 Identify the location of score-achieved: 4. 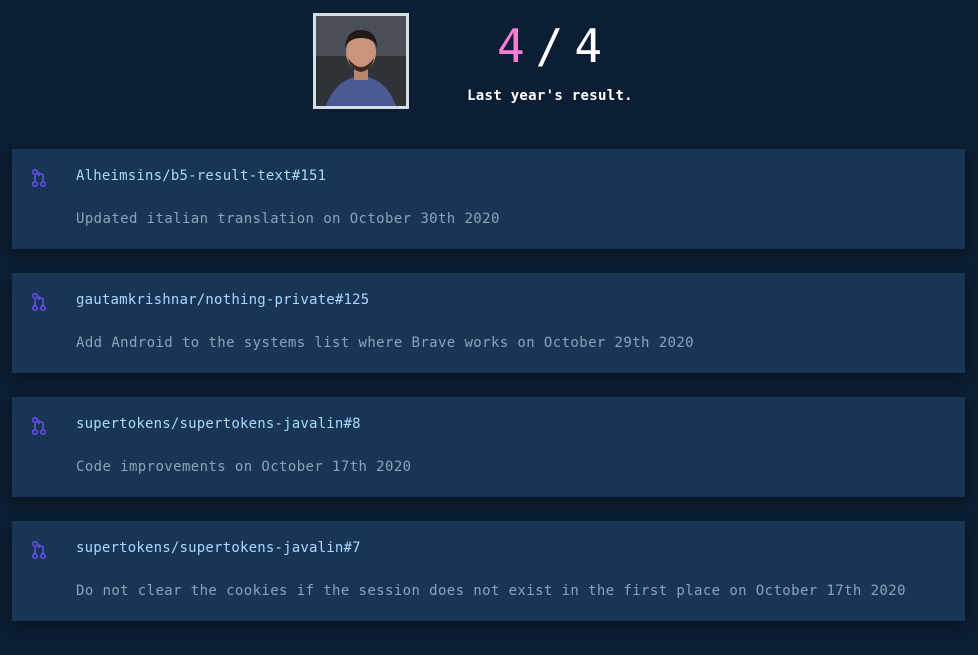
(511, 46).